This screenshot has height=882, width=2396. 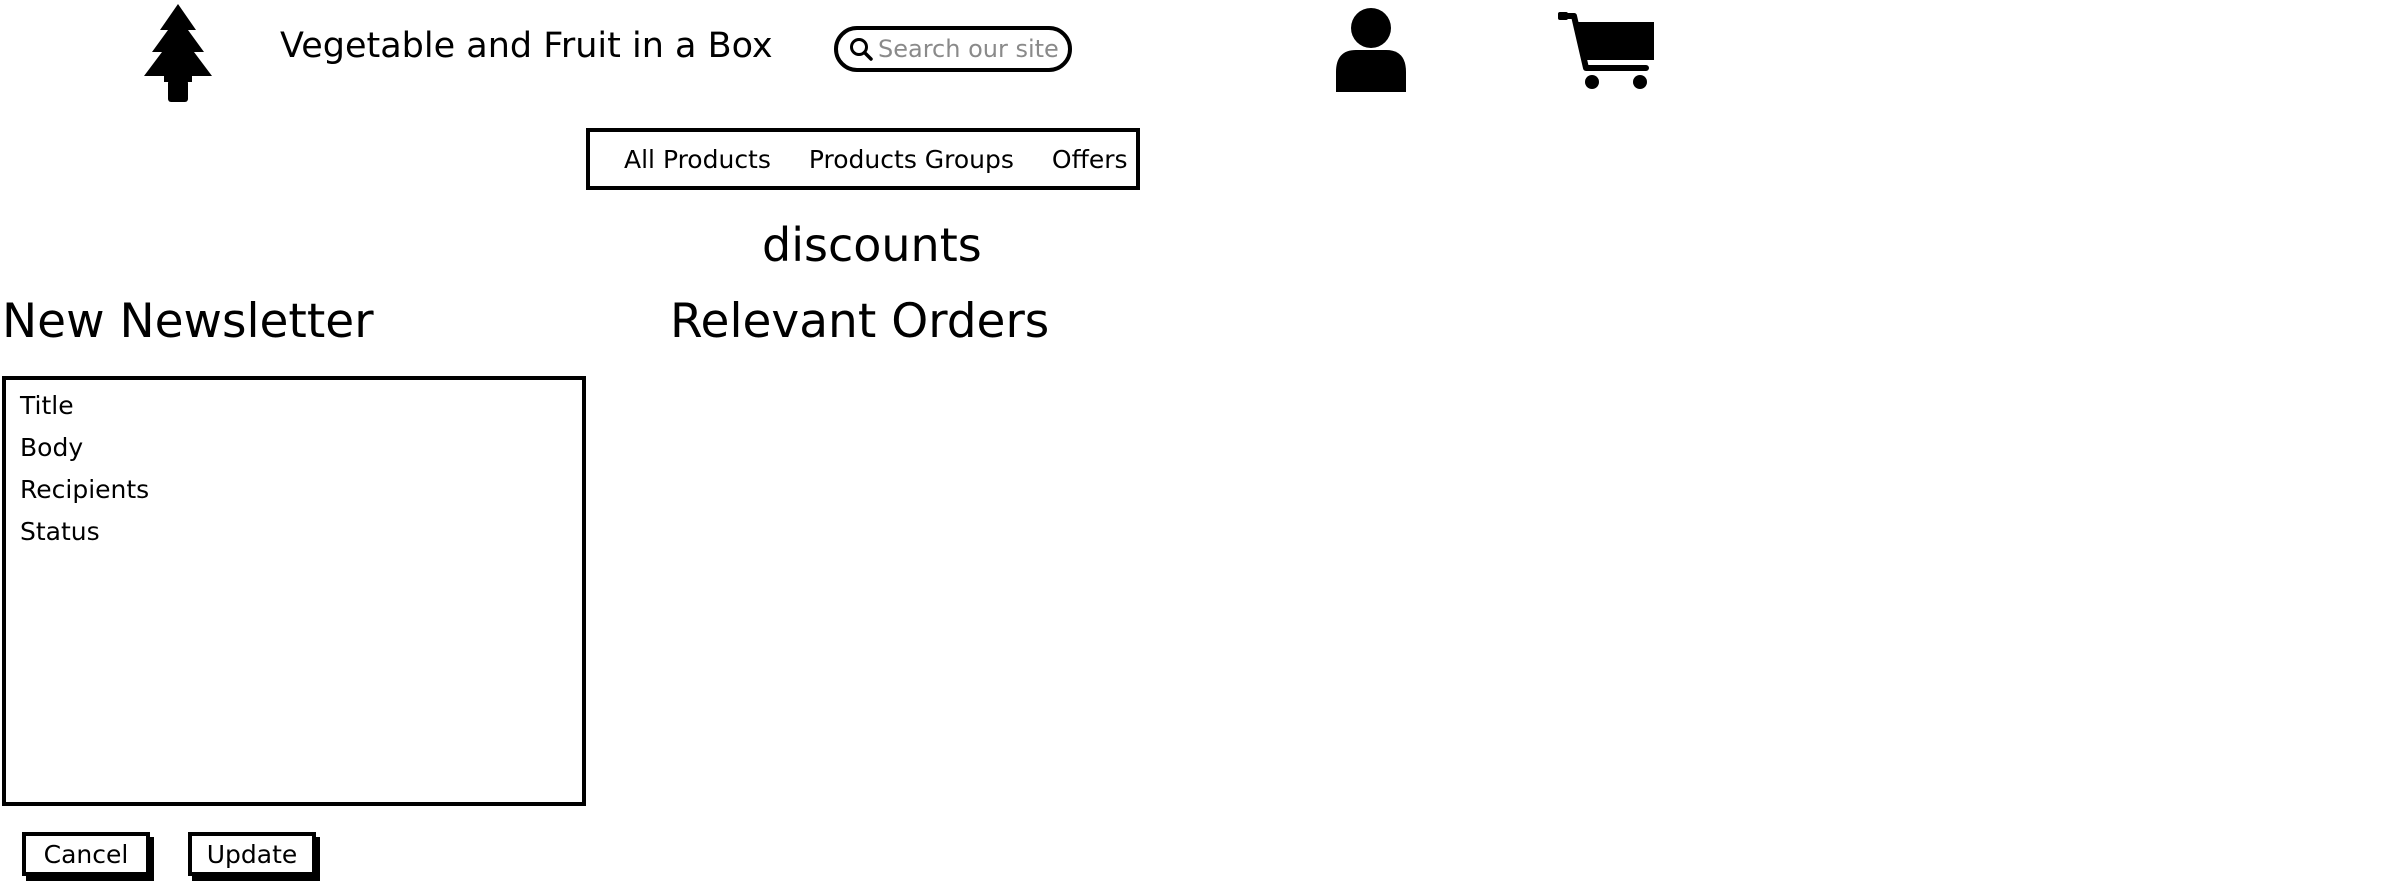 I want to click on user-icon, so click(x=1371, y=49).